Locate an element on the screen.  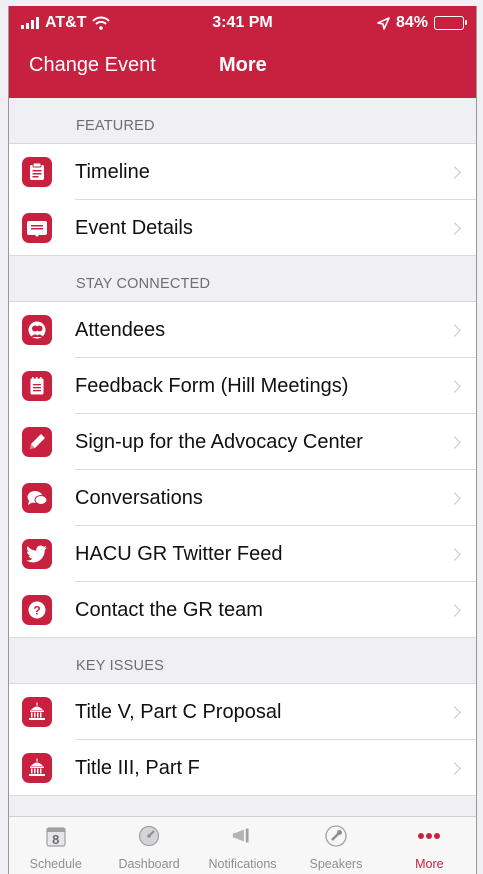
section-header: KEY ISSUES is located at coordinates (242, 661).